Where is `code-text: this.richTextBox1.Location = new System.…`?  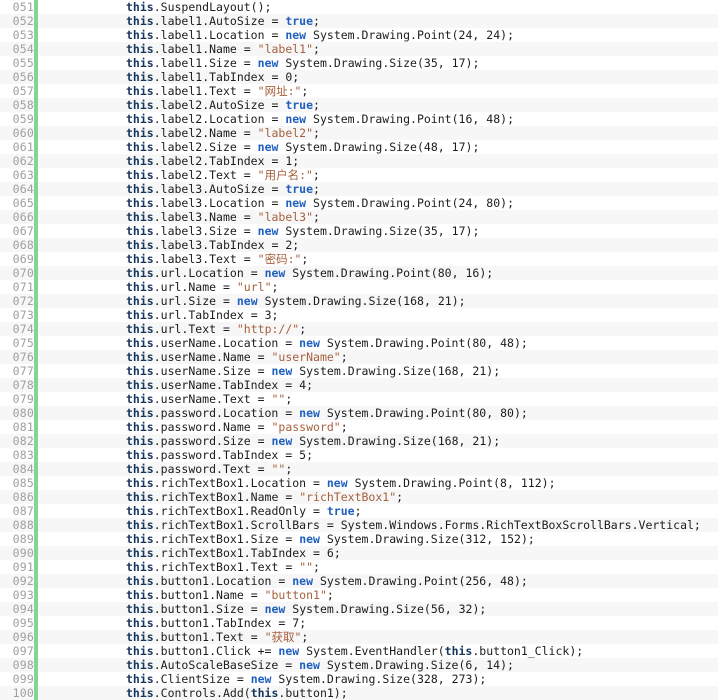 code-text: this.richTextBox1.Location = new System.… is located at coordinates (422, 483).